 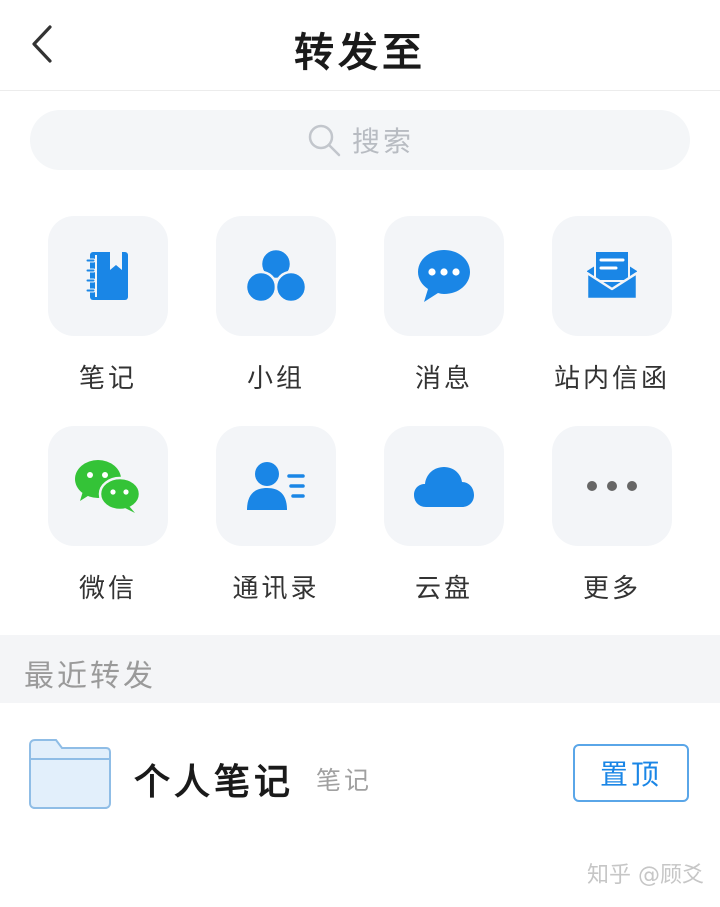 What do you see at coordinates (90, 676) in the screenshot?
I see `section-title: 最近转发` at bounding box center [90, 676].